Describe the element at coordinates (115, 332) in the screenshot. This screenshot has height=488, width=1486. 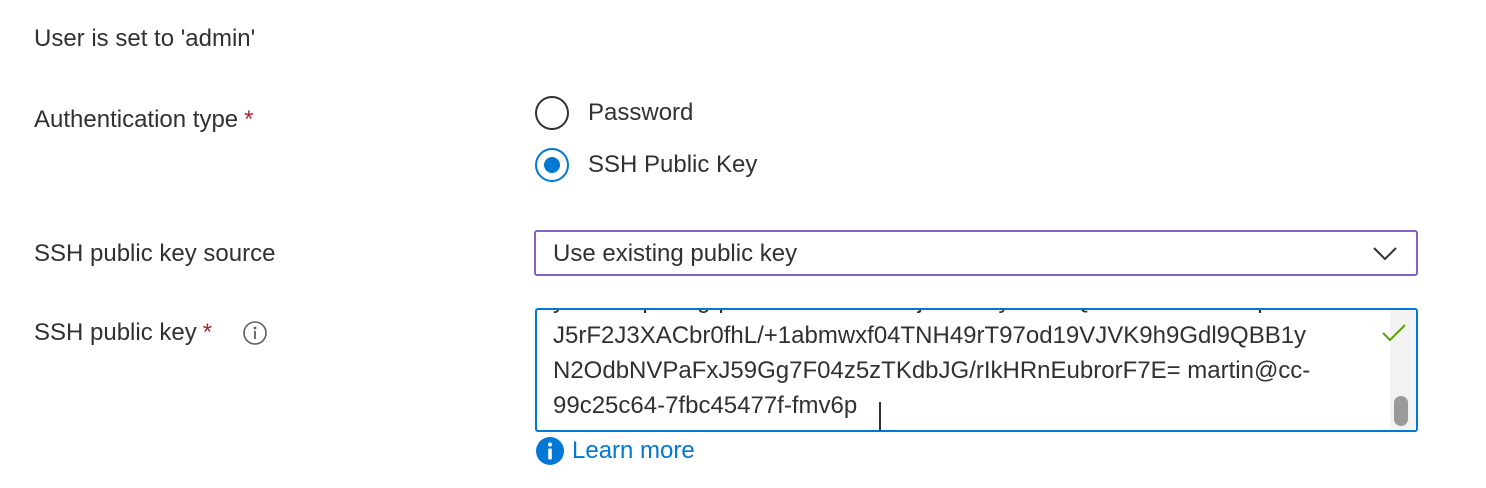
I see `public-key-label-text: SSH public key` at that location.